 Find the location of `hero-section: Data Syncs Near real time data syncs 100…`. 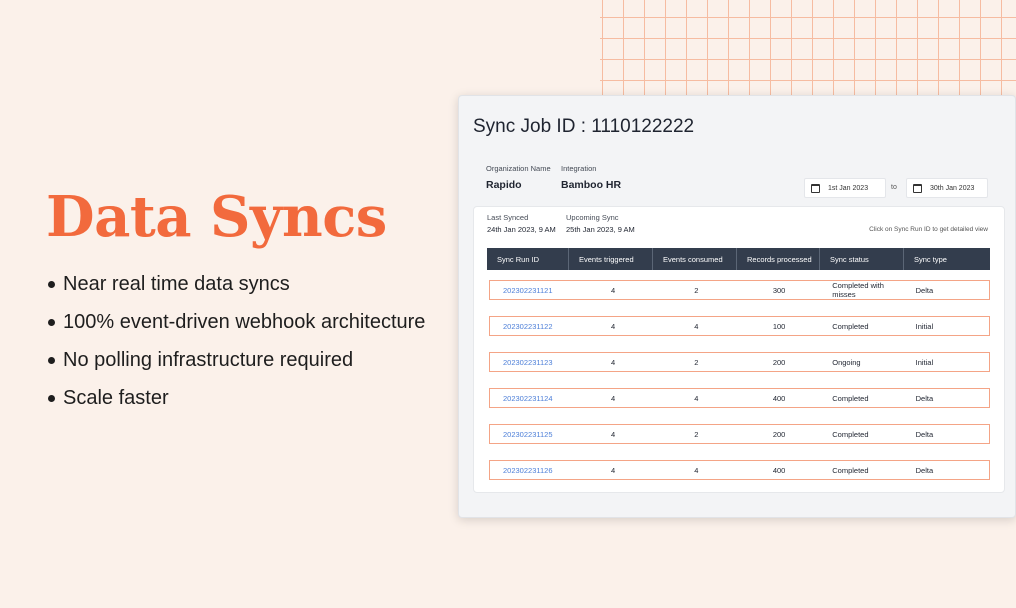

hero-section: Data Syncs Near real time data syncs 100… is located at coordinates (235, 301).